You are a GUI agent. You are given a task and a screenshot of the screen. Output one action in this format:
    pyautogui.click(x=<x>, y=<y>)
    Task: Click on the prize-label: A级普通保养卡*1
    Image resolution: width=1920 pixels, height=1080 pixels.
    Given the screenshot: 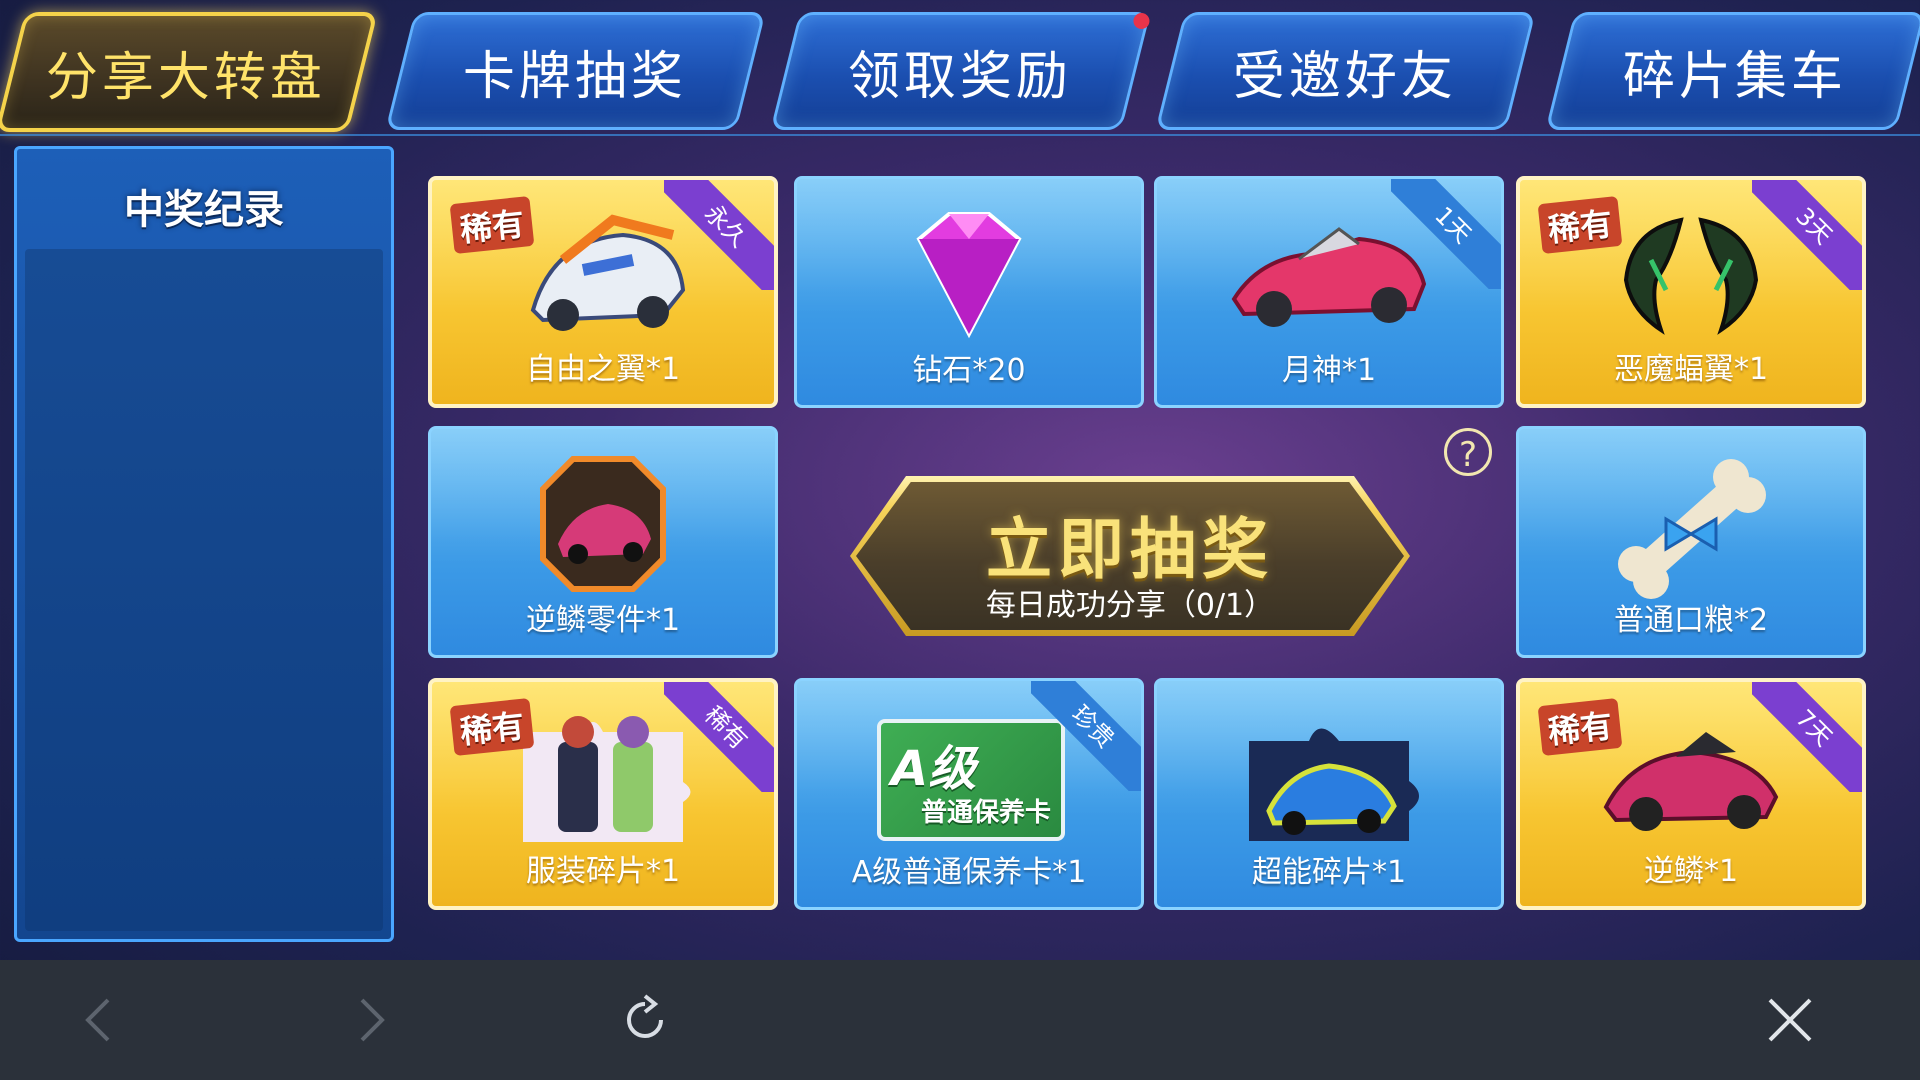 What is the action you would take?
    pyautogui.click(x=969, y=872)
    